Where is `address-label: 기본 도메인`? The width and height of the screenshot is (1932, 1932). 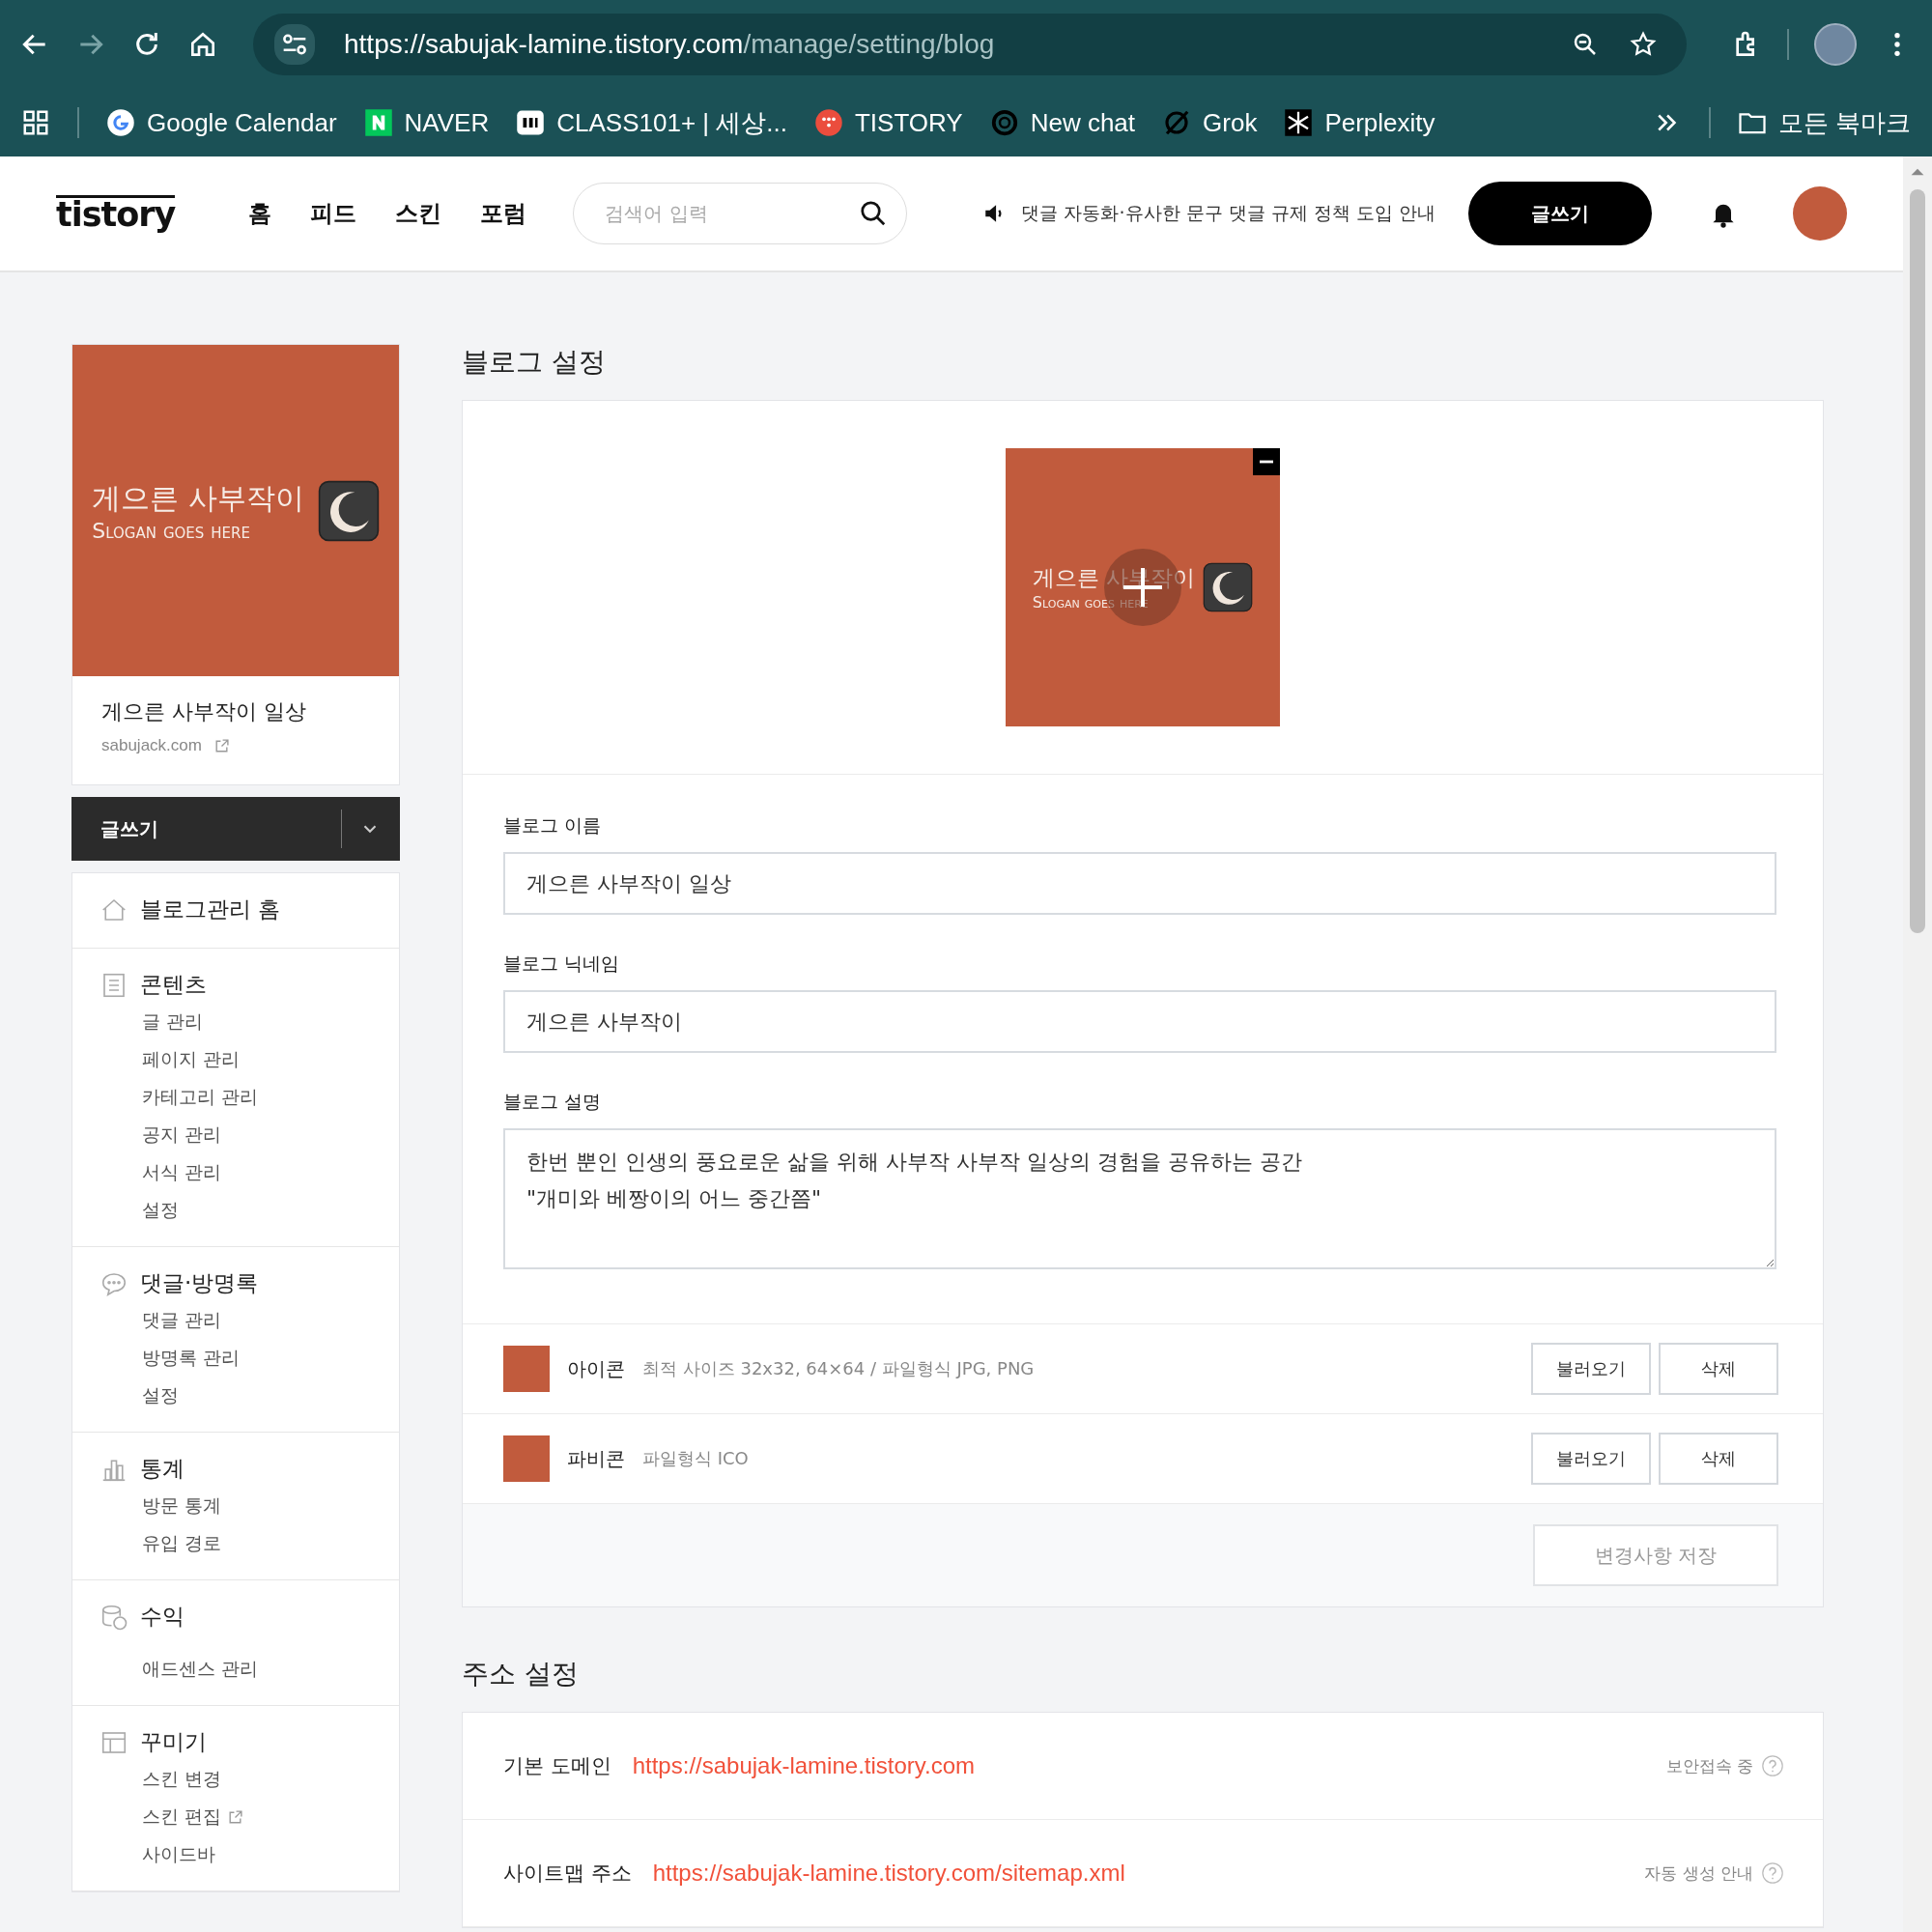 address-label: 기본 도메인 is located at coordinates (557, 1766).